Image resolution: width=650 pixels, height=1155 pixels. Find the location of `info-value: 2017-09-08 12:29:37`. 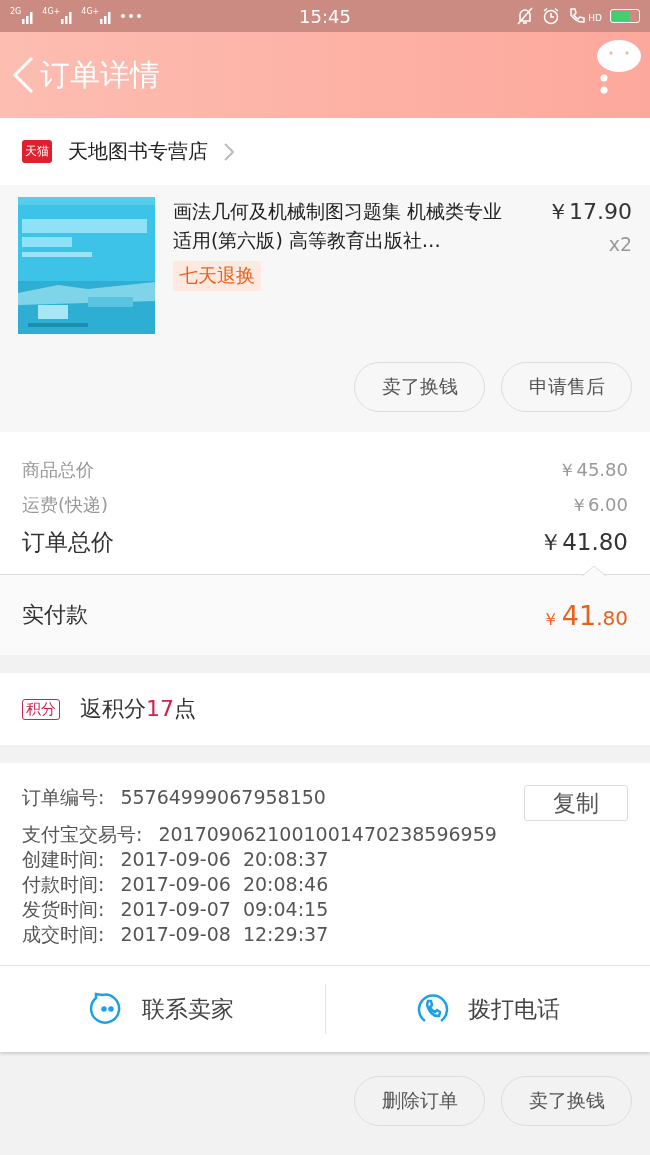

info-value: 2017-09-08 12:29:37 is located at coordinates (224, 934).